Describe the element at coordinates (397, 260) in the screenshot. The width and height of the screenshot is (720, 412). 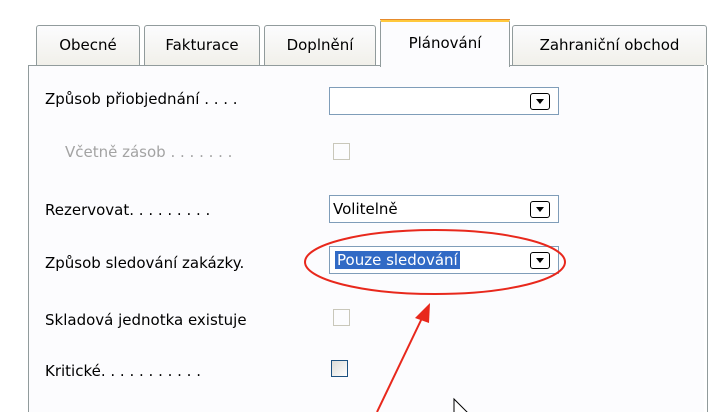
I see `combo-value-selected: Pouze sledování` at that location.